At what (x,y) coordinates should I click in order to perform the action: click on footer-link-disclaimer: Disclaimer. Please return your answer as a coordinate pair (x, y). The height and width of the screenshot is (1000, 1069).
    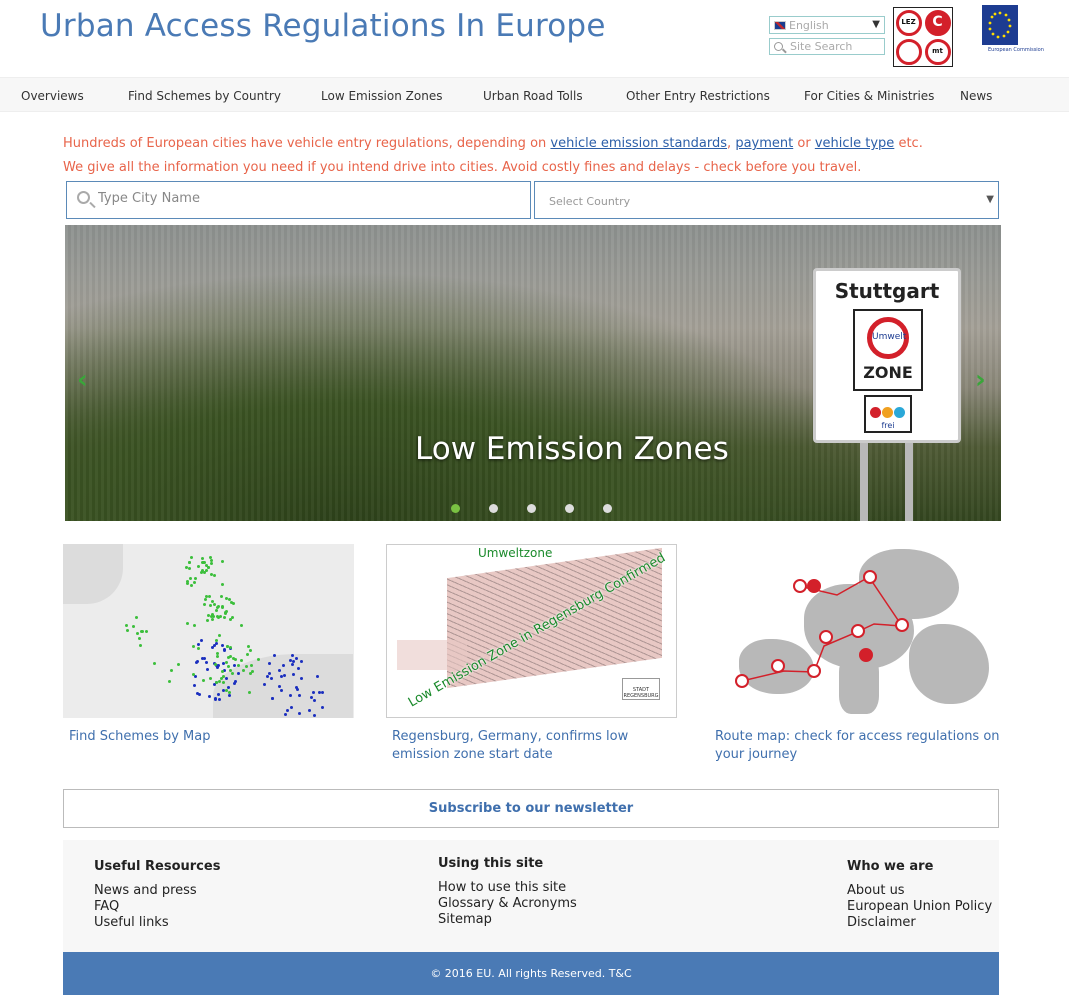
    Looking at the image, I should click on (919, 923).